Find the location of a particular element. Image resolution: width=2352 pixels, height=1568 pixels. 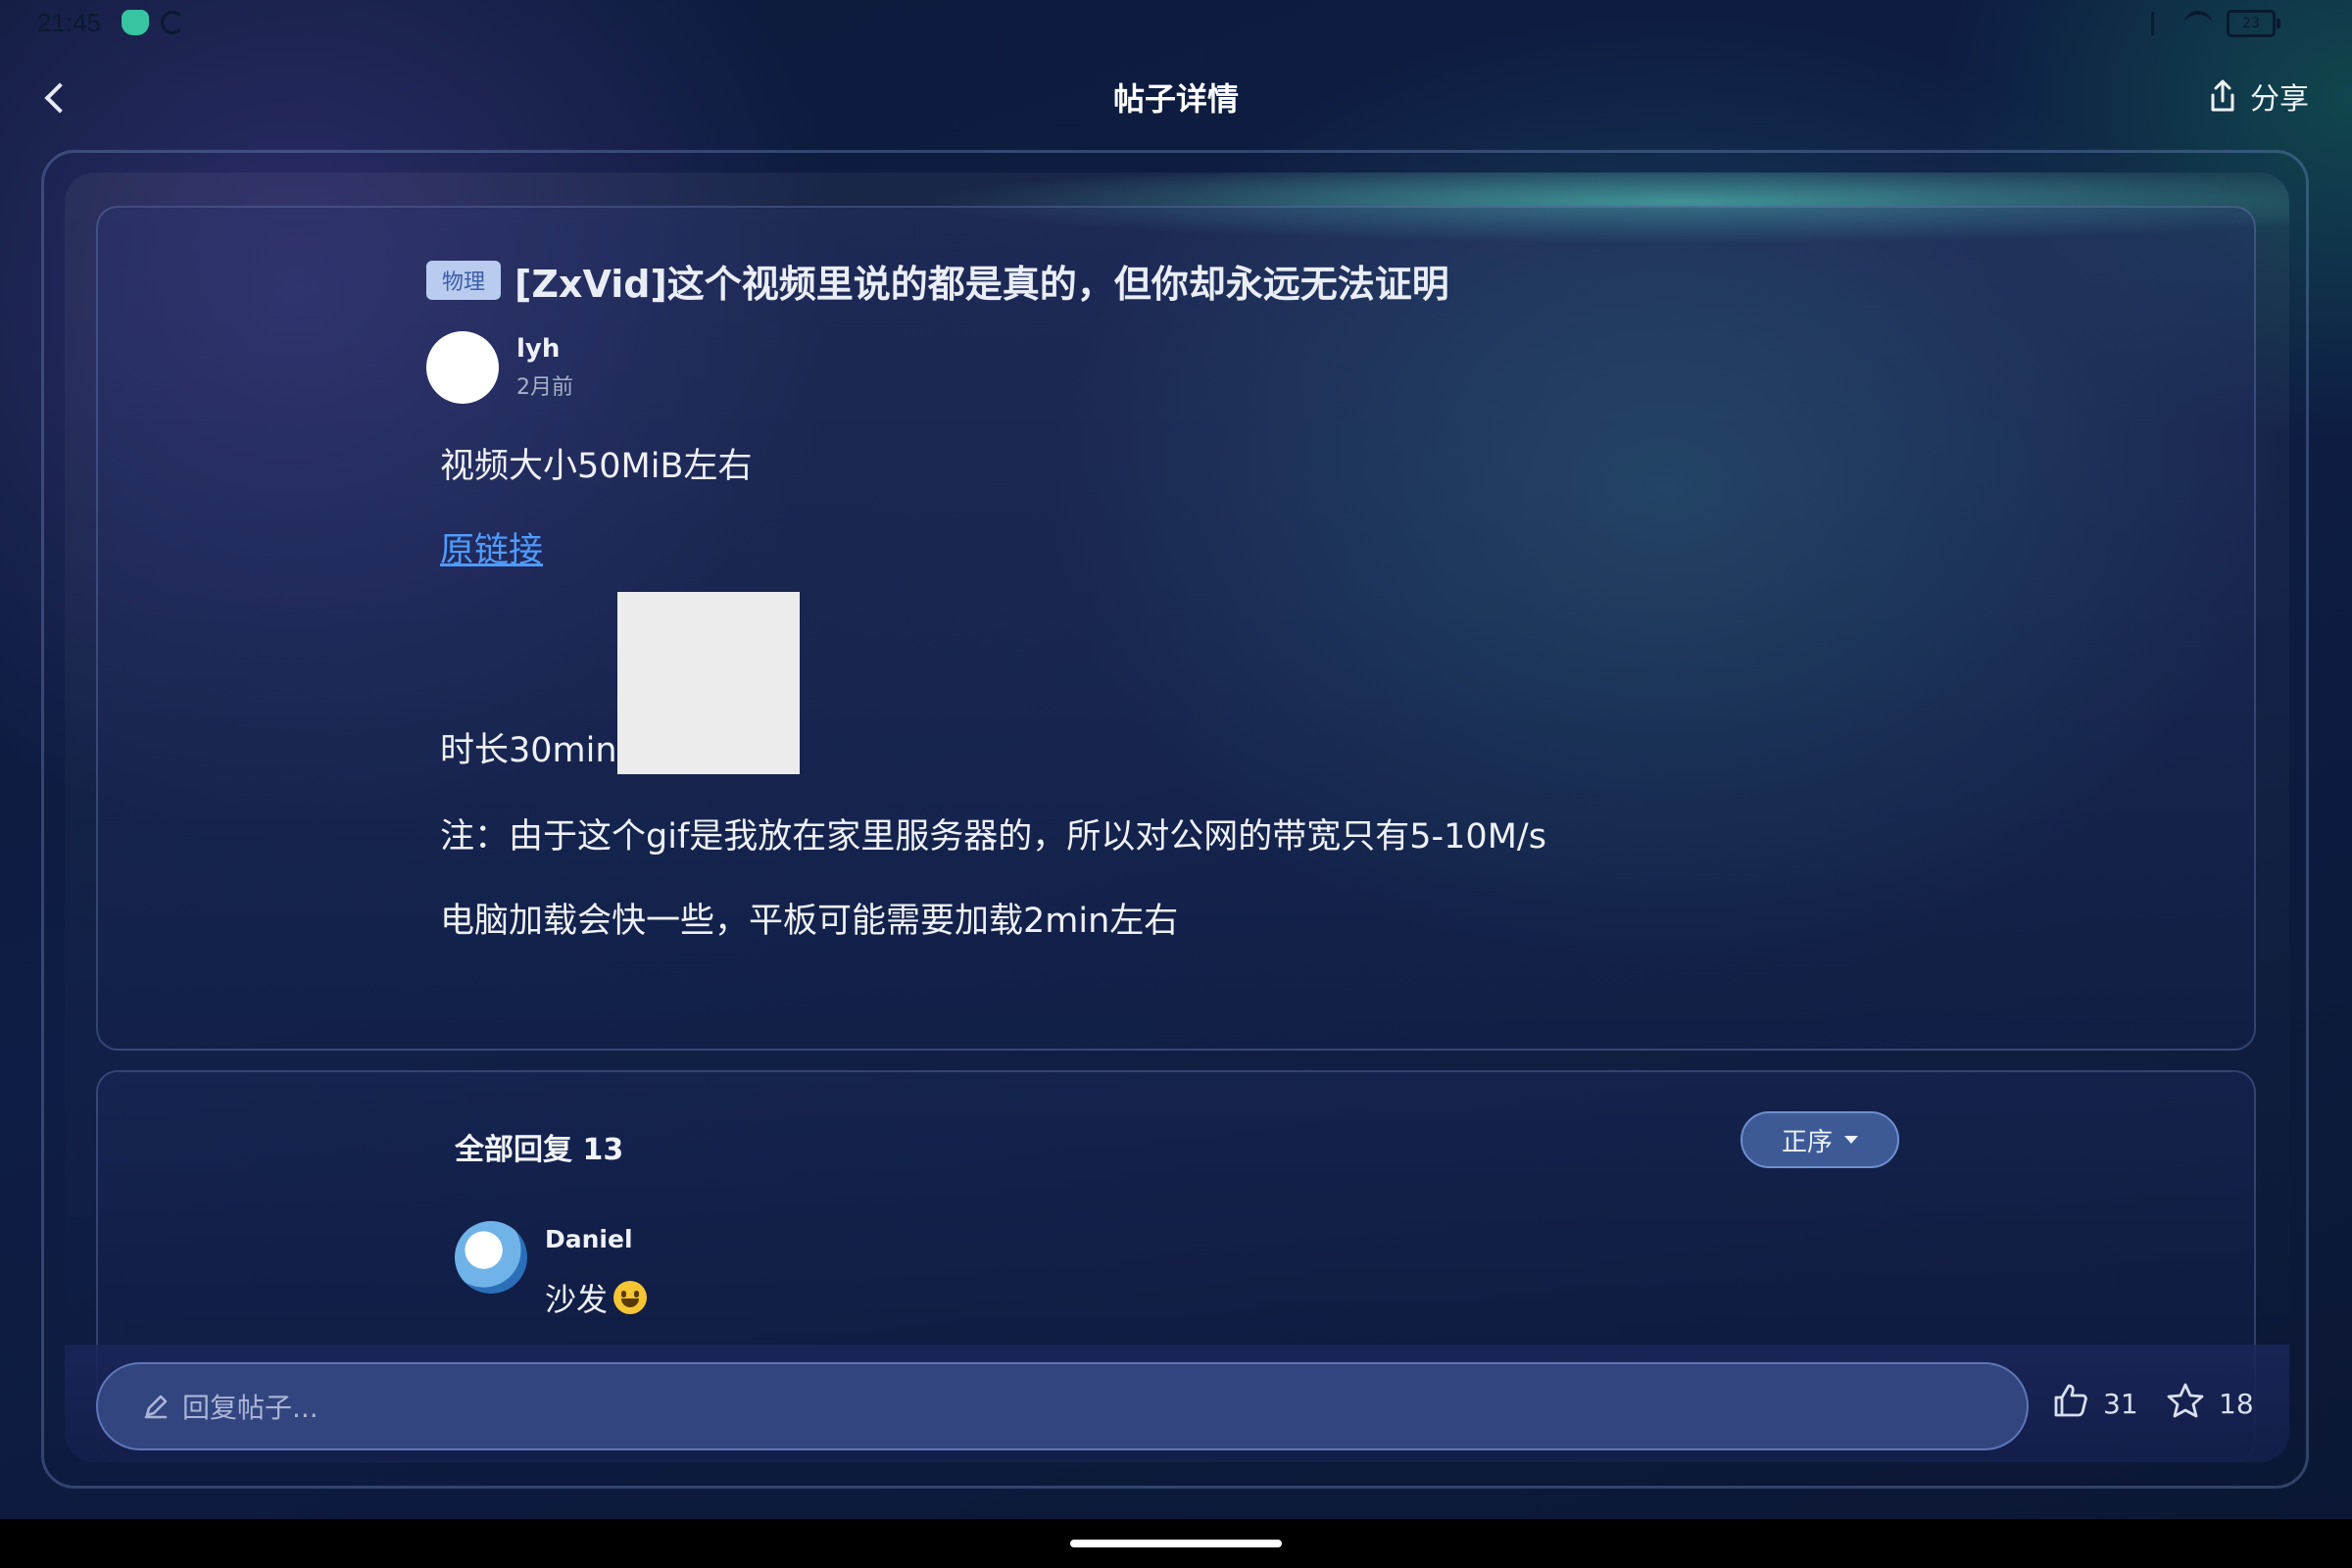

status-icons: 23 is located at coordinates (2215, 23).